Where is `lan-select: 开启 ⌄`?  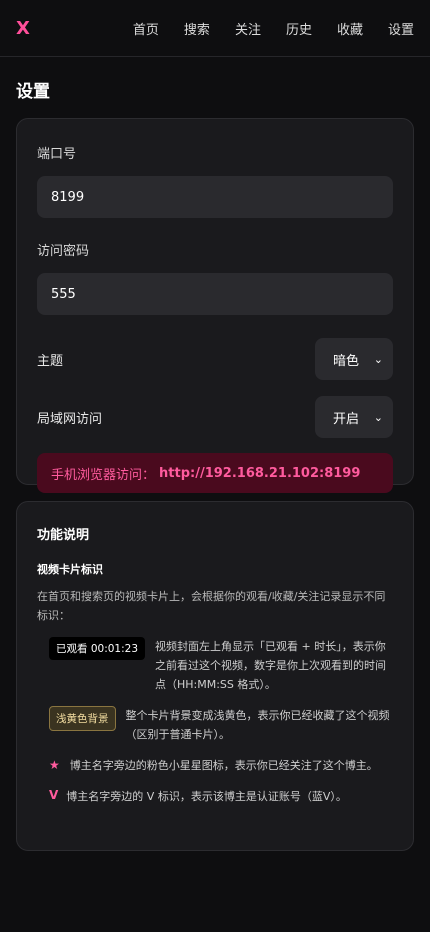
lan-select: 开启 ⌄ is located at coordinates (354, 417).